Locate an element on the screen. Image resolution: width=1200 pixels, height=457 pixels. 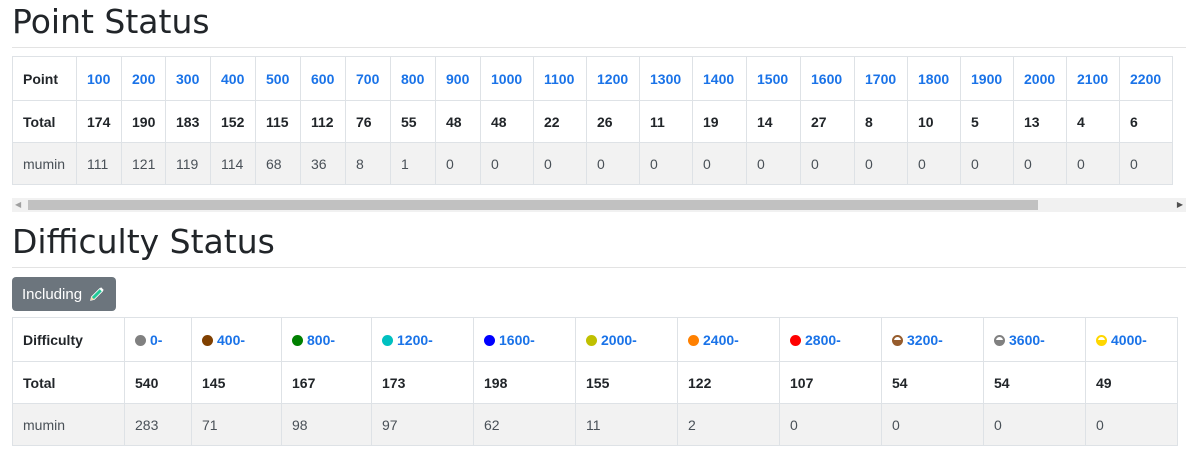
difficulty-column-header: 4000- is located at coordinates (1131, 339).